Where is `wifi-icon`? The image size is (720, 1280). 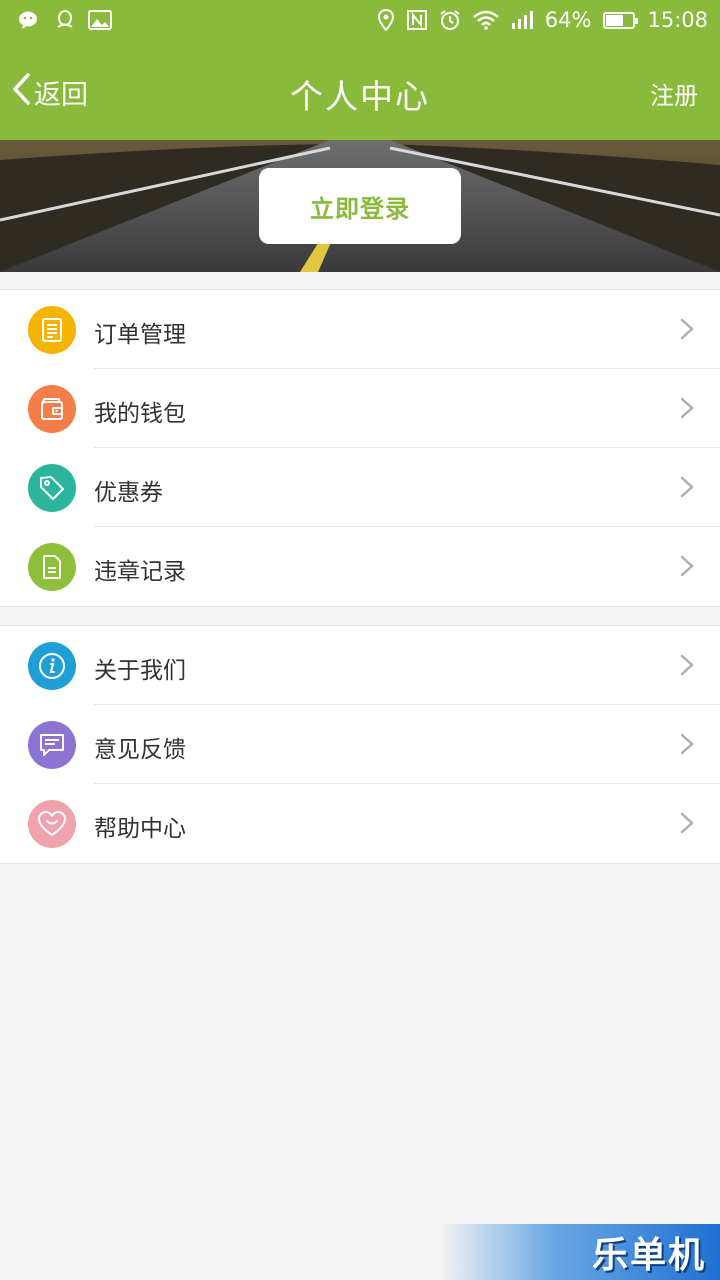
wifi-icon is located at coordinates (485, 20).